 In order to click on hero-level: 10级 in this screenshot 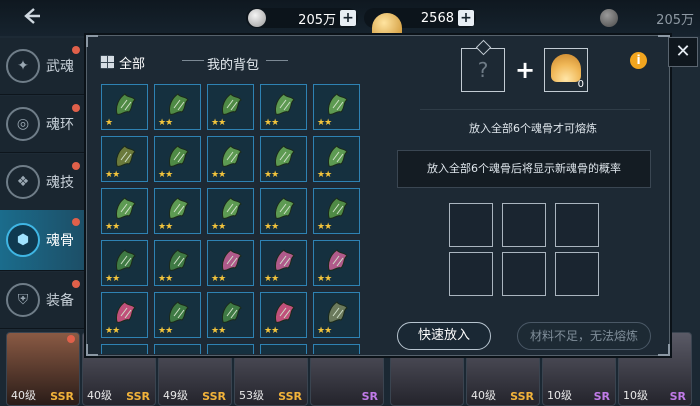, I will do `click(635, 395)`.